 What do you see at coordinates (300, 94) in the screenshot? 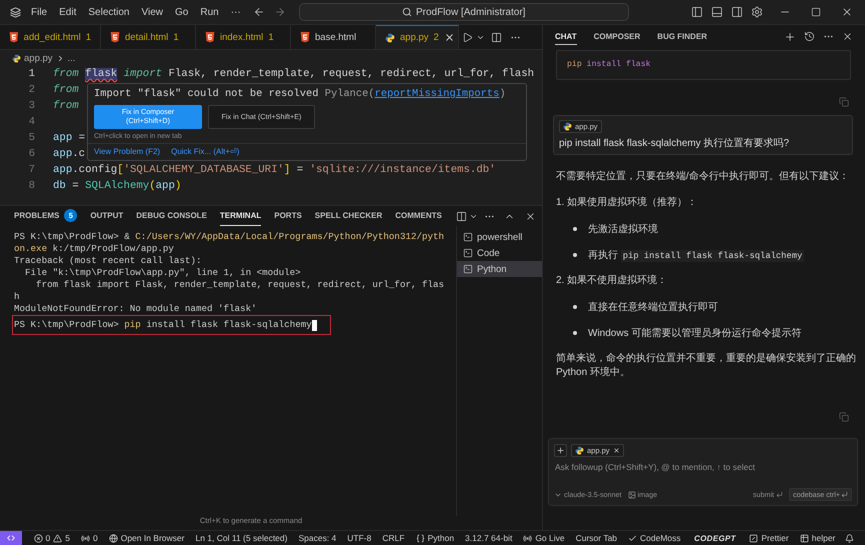
I see `hover-message: Import "flask" could not be resolved Pylance(reportMissingImports)` at bounding box center [300, 94].